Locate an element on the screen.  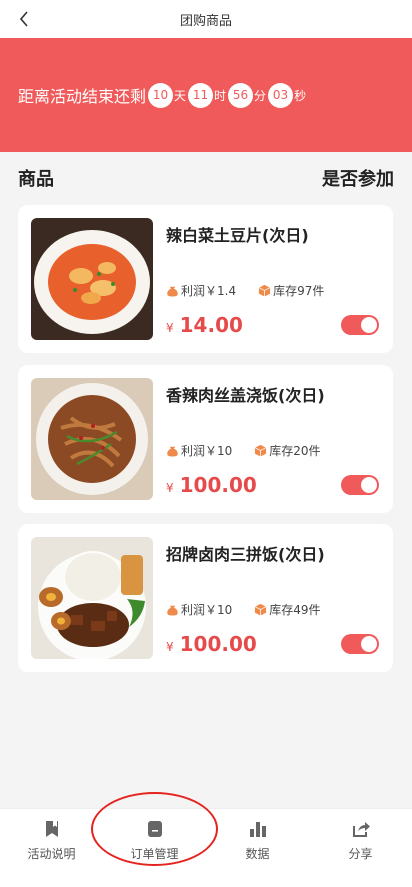
tab-order-management: 订单管理 is located at coordinates (154, 848).